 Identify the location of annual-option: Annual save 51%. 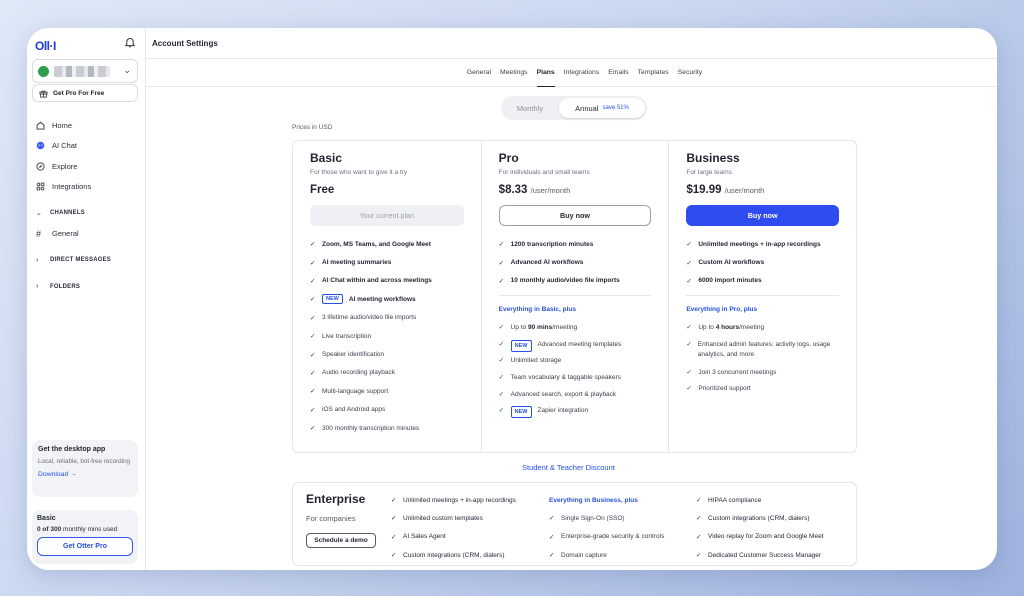
(602, 108).